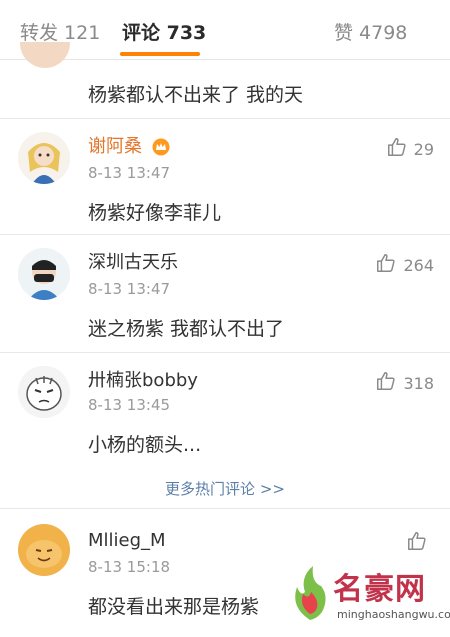 This screenshot has height=637, width=450. I want to click on comment-time: 8-13 13:45, so click(129, 405).